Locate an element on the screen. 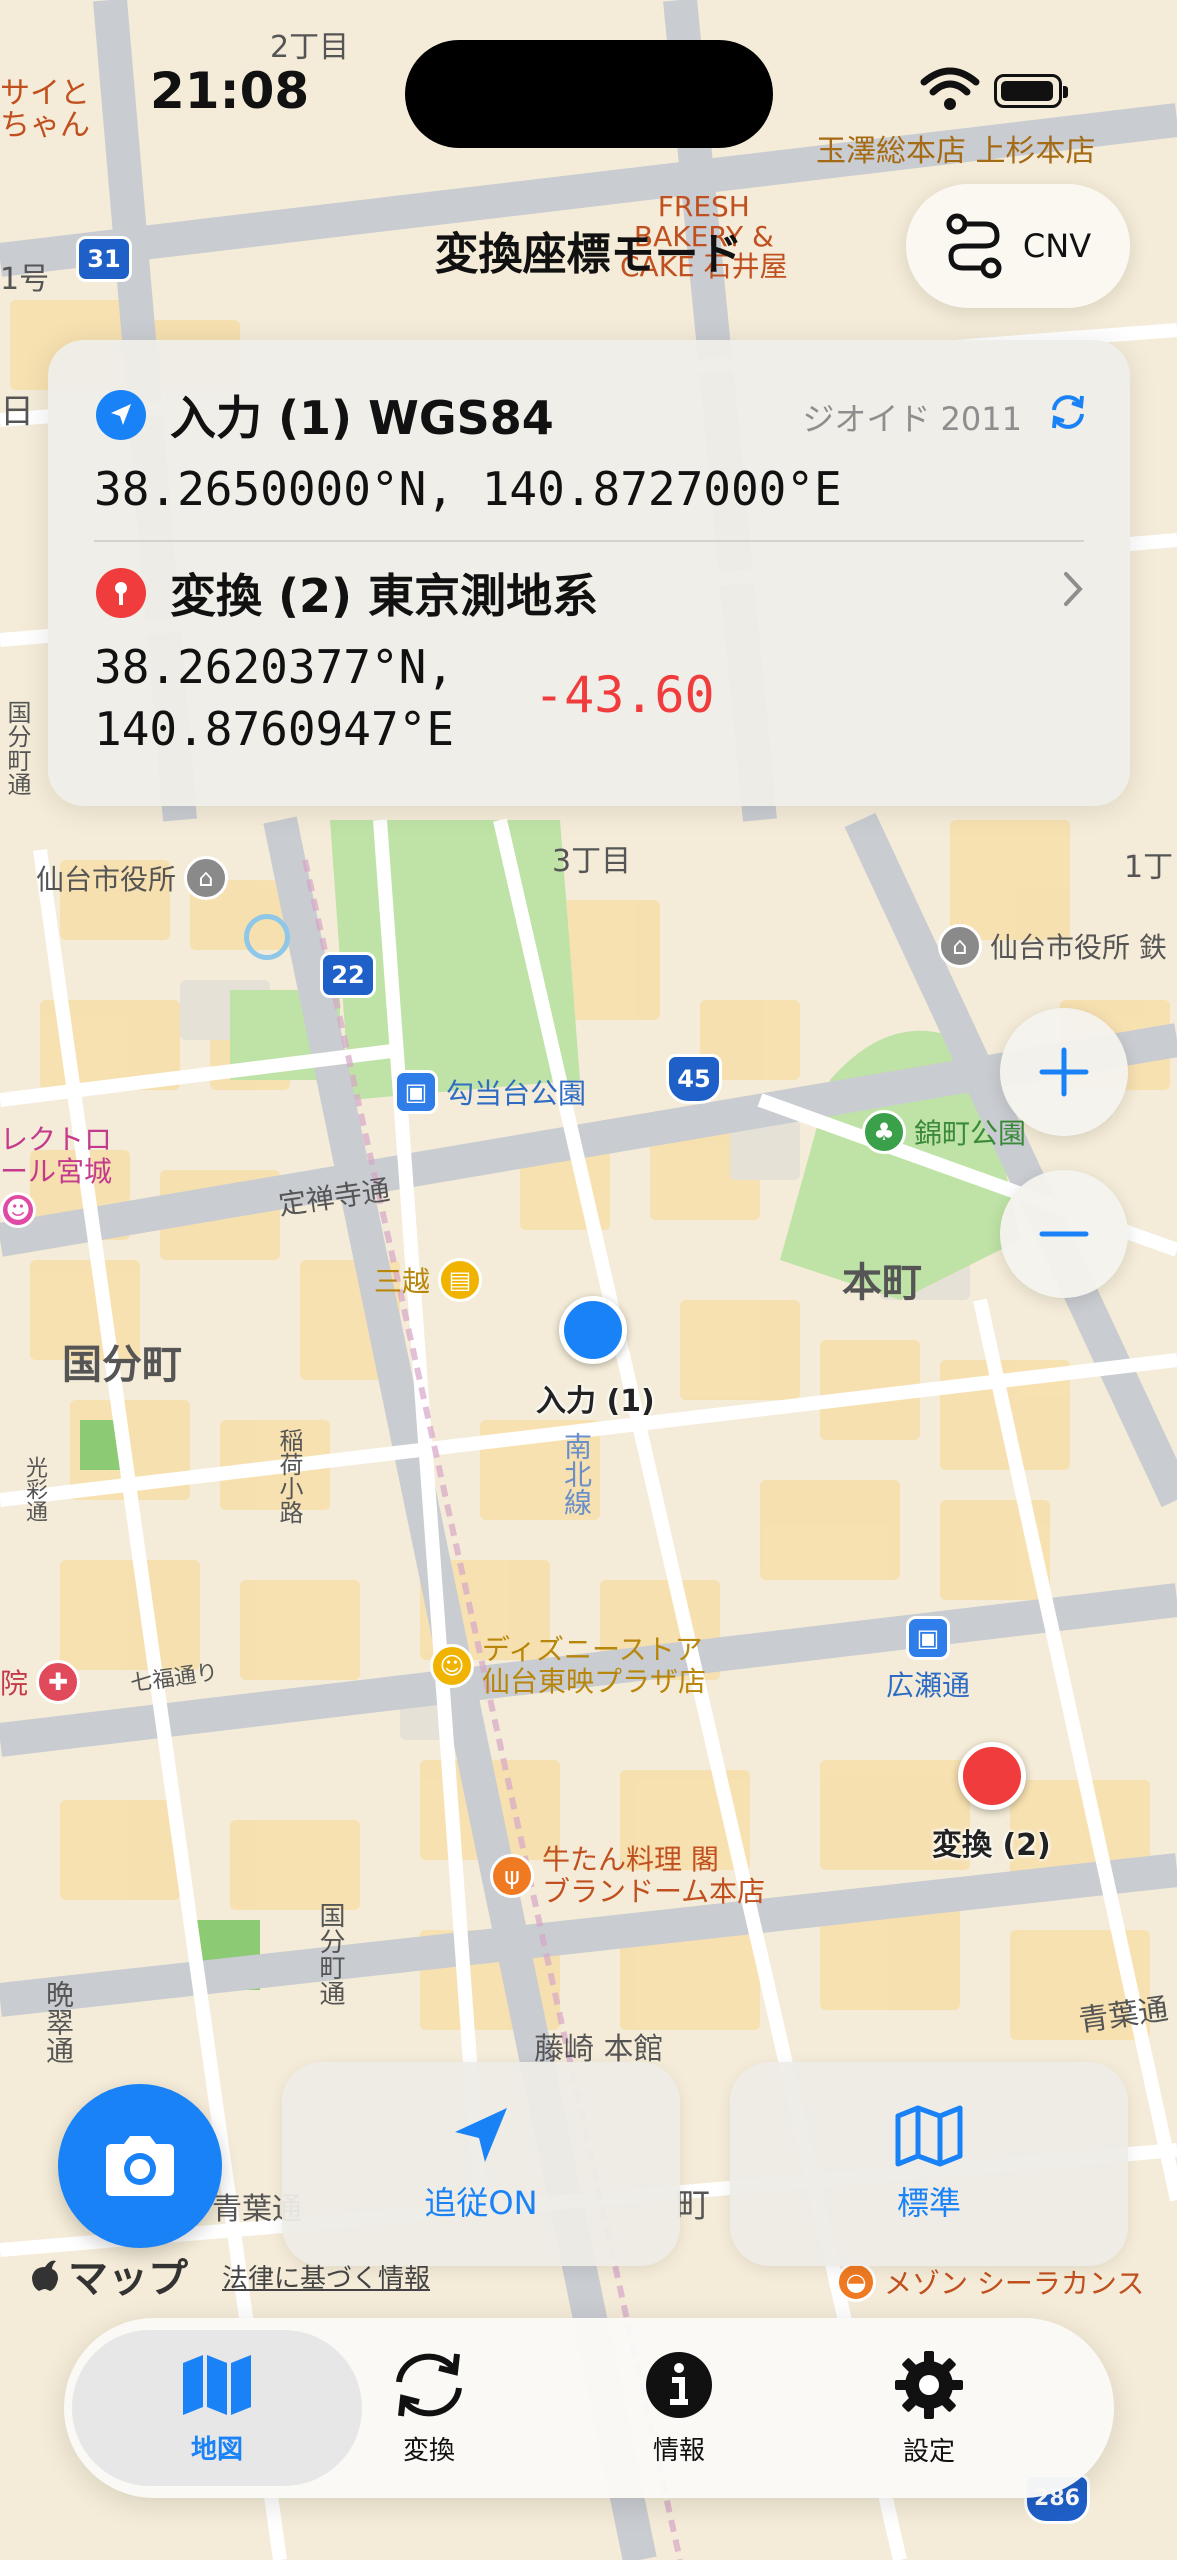 The height and width of the screenshot is (2560, 1177). battery-icon is located at coordinates (1031, 91).